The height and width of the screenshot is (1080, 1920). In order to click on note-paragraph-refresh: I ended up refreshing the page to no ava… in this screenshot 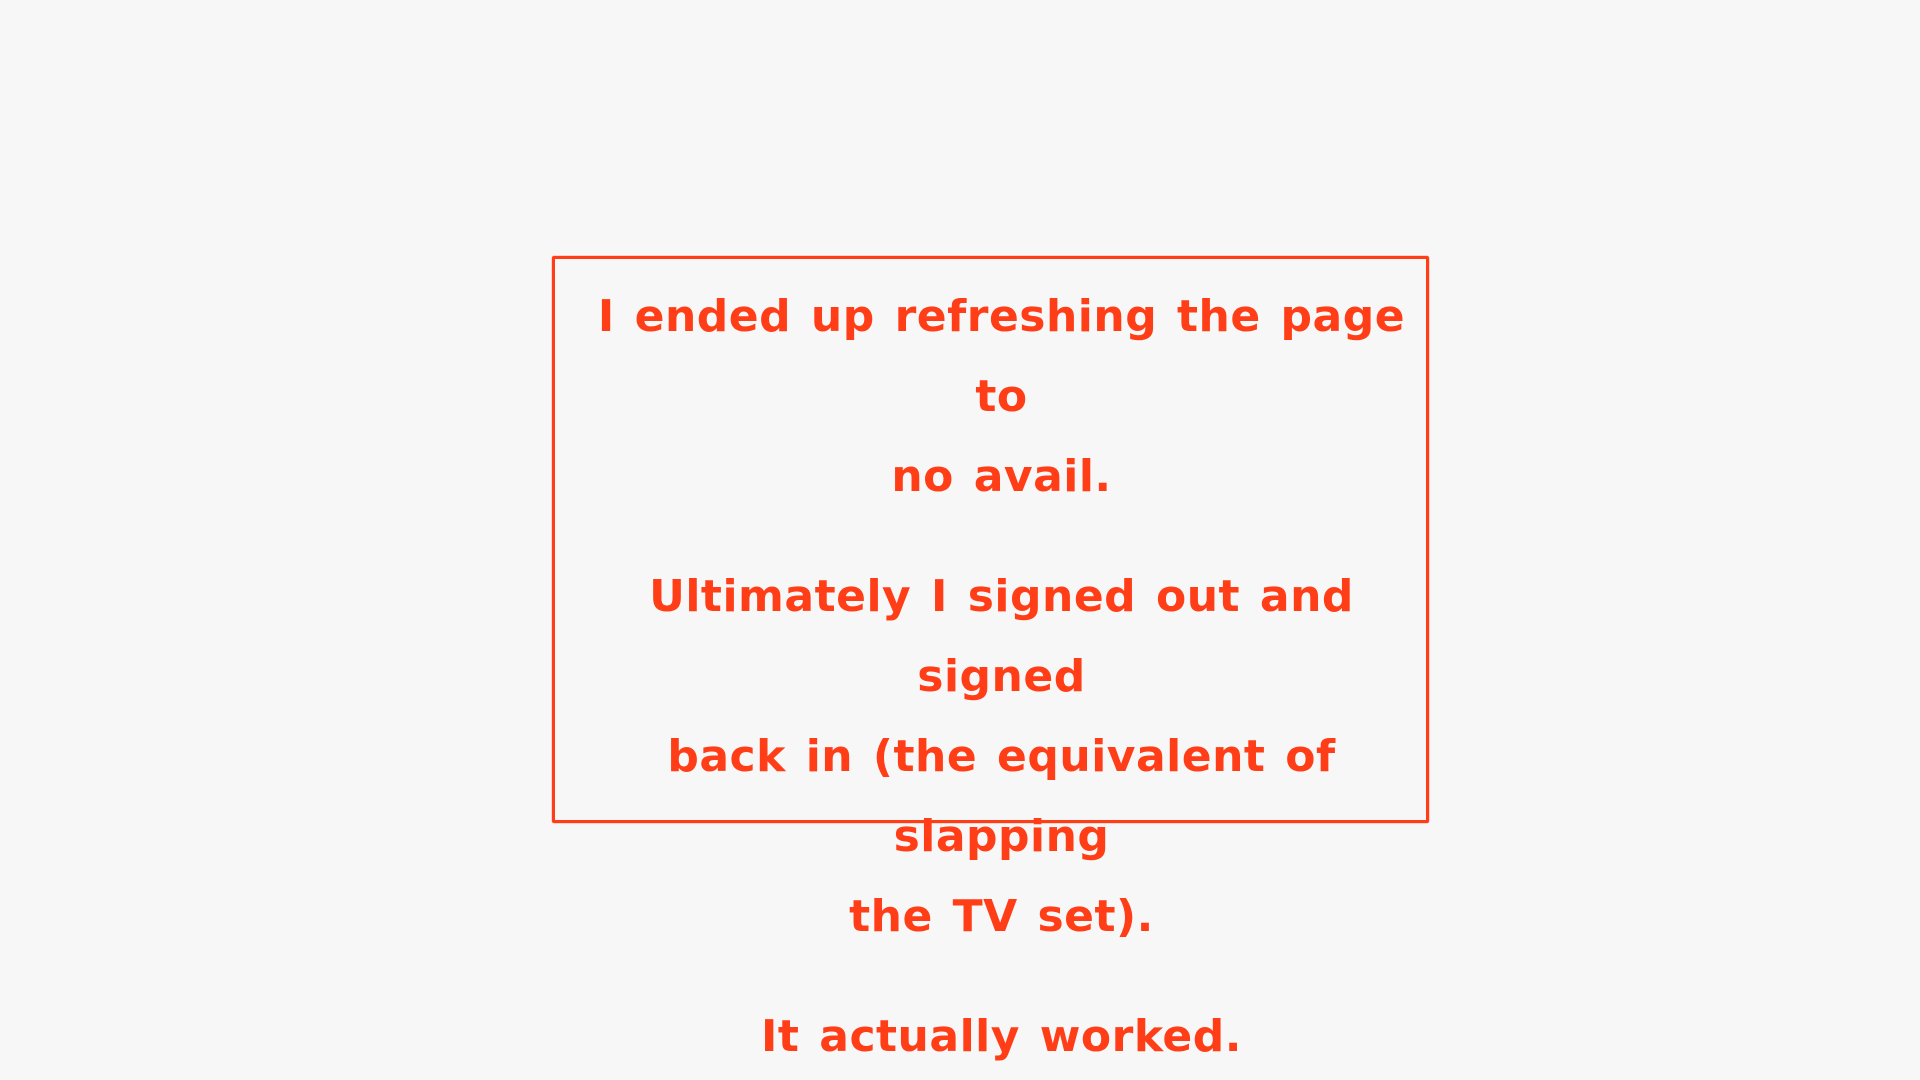, I will do `click(1001, 396)`.